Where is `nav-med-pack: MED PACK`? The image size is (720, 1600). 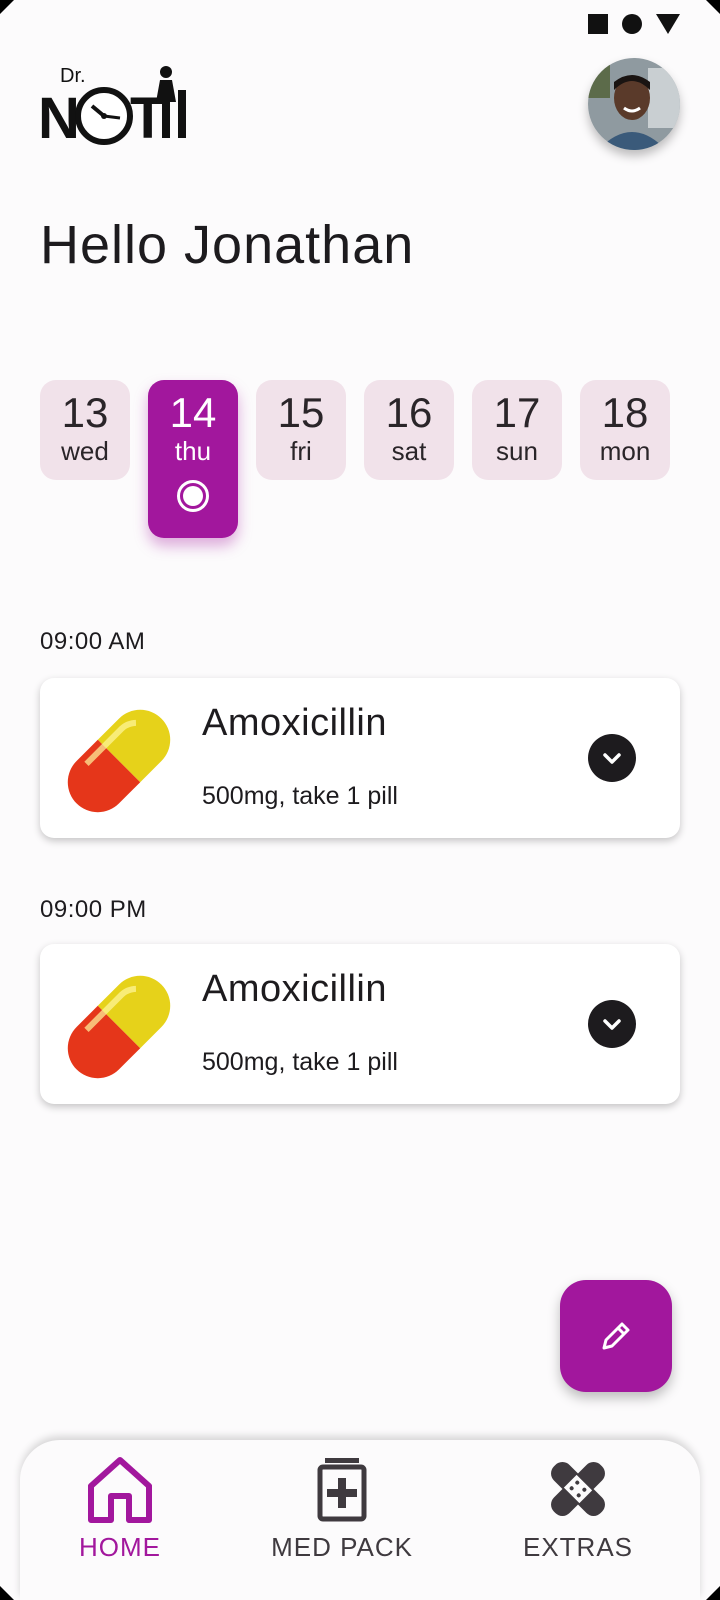
nav-med-pack: MED PACK is located at coordinates (342, 1520).